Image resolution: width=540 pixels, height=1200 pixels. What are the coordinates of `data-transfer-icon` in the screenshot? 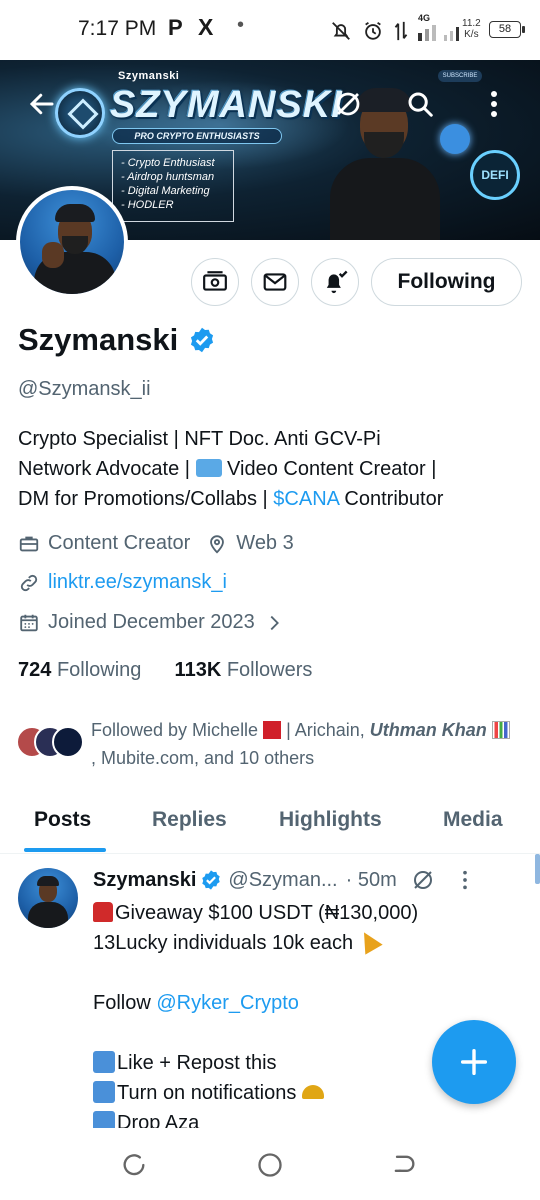 It's located at (401, 31).